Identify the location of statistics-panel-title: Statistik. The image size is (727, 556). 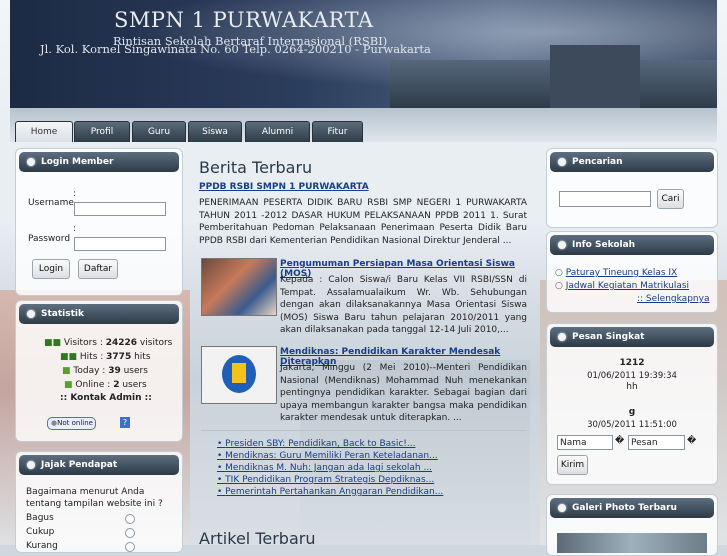
(62, 314).